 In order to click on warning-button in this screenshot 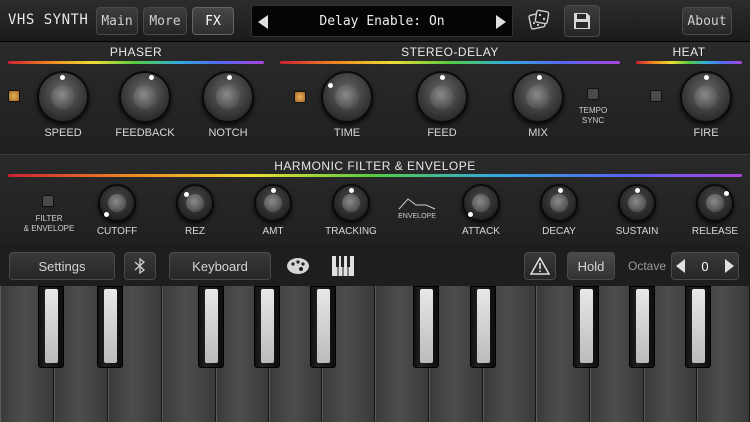, I will do `click(540, 266)`.